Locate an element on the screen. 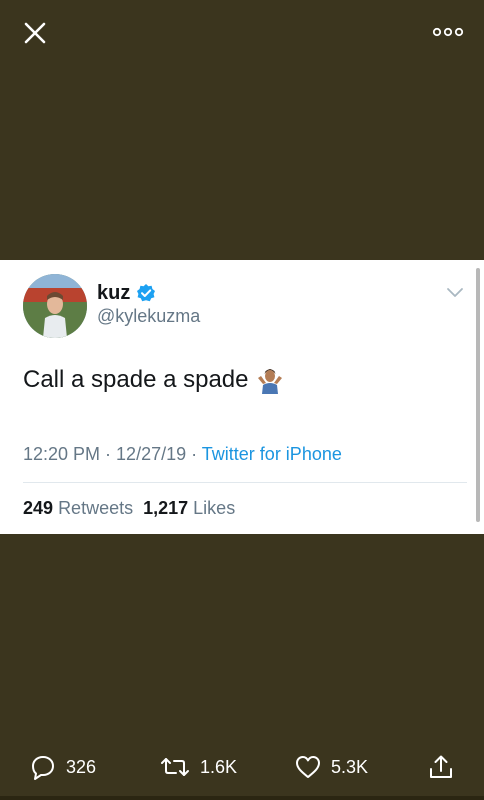 Image resolution: width=484 pixels, height=800 pixels. avatar is located at coordinates (55, 306).